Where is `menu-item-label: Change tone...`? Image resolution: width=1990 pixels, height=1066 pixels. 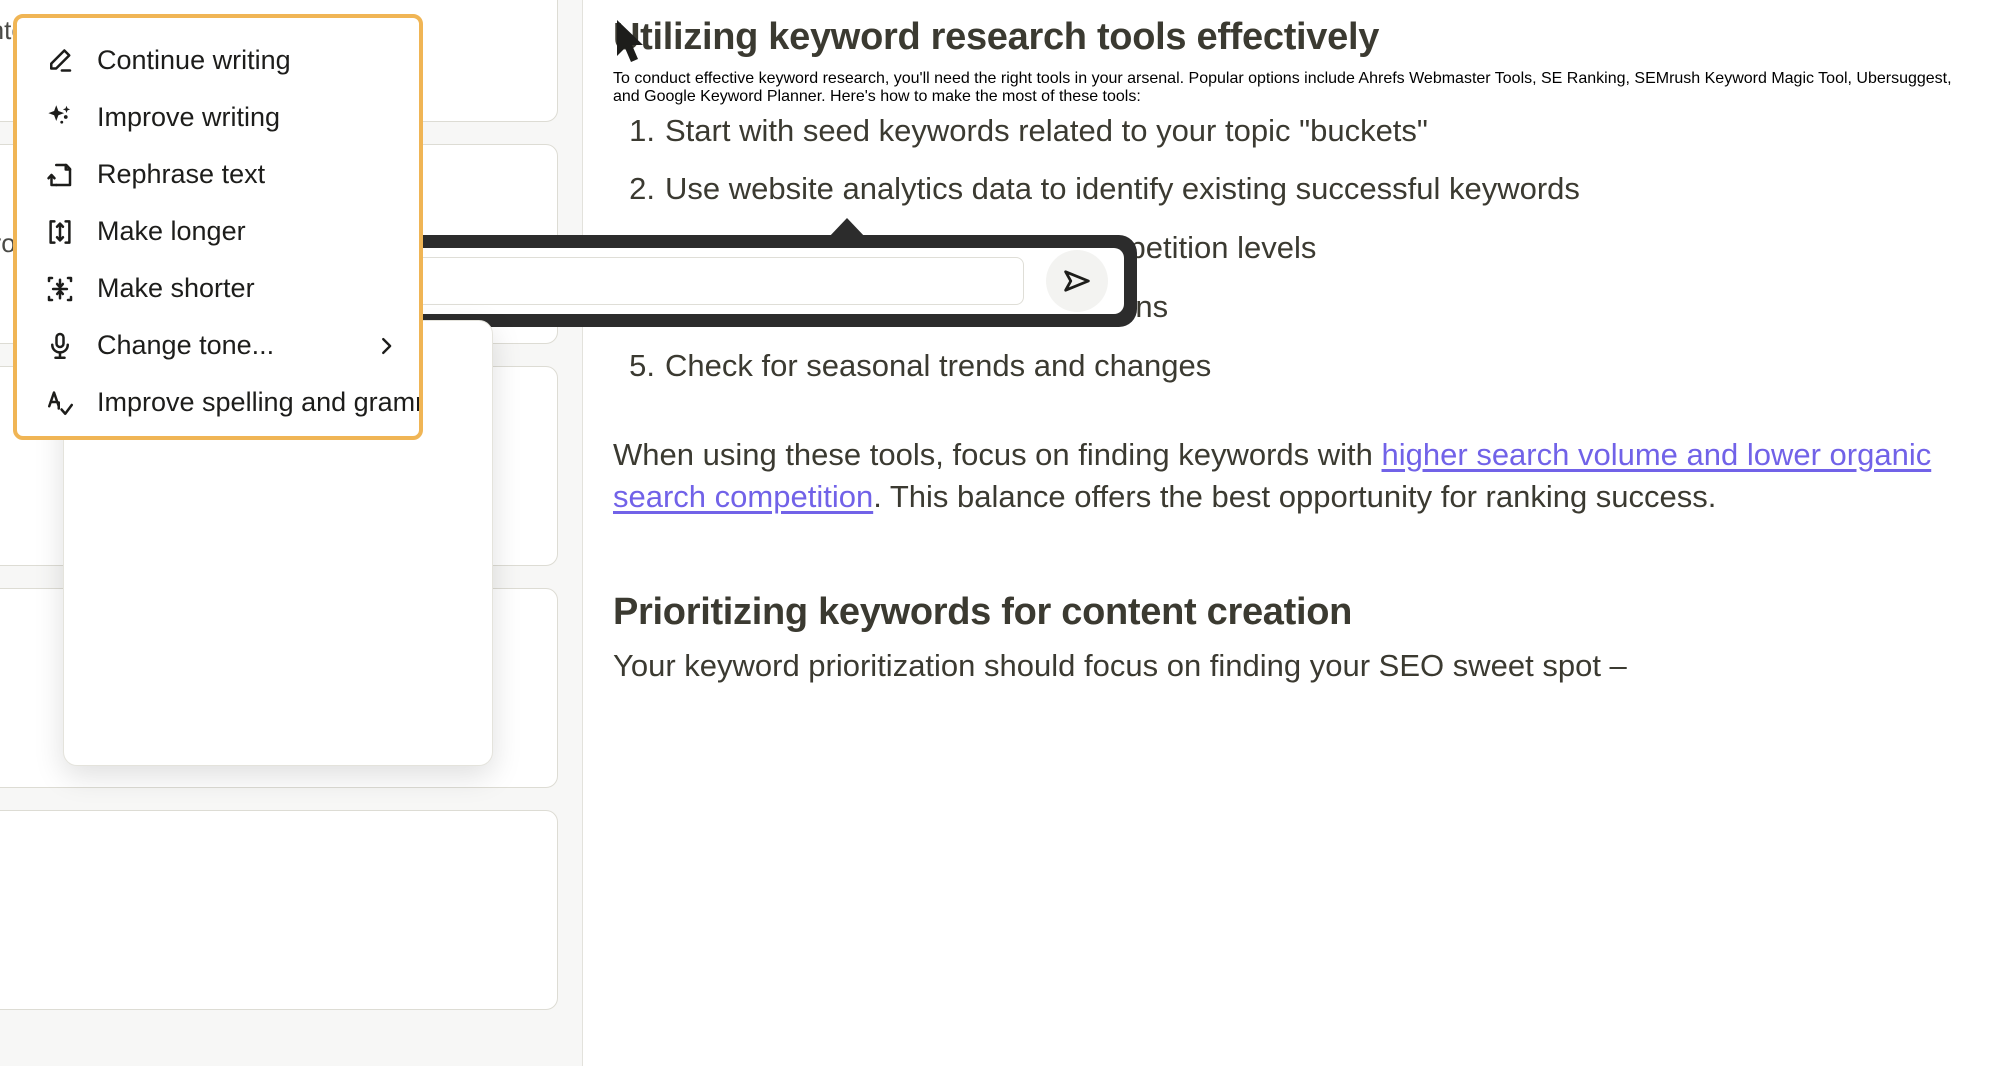 menu-item-label: Change tone... is located at coordinates (186, 345).